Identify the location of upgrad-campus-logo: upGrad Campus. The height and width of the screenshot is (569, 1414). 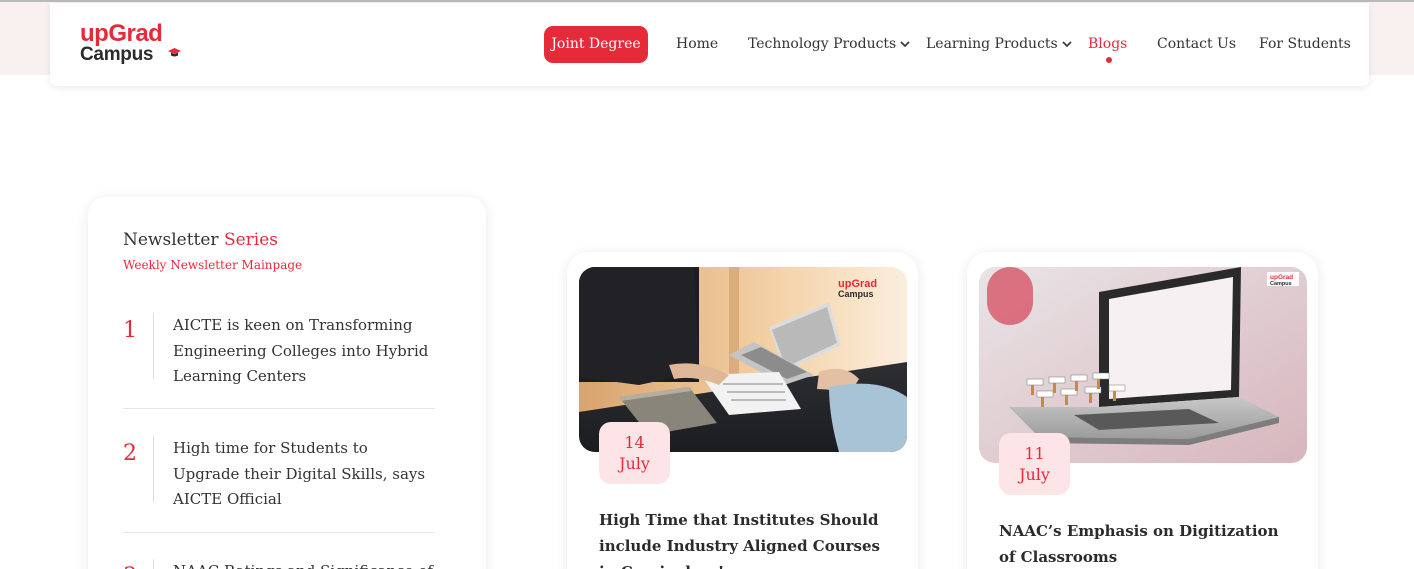
(135, 46).